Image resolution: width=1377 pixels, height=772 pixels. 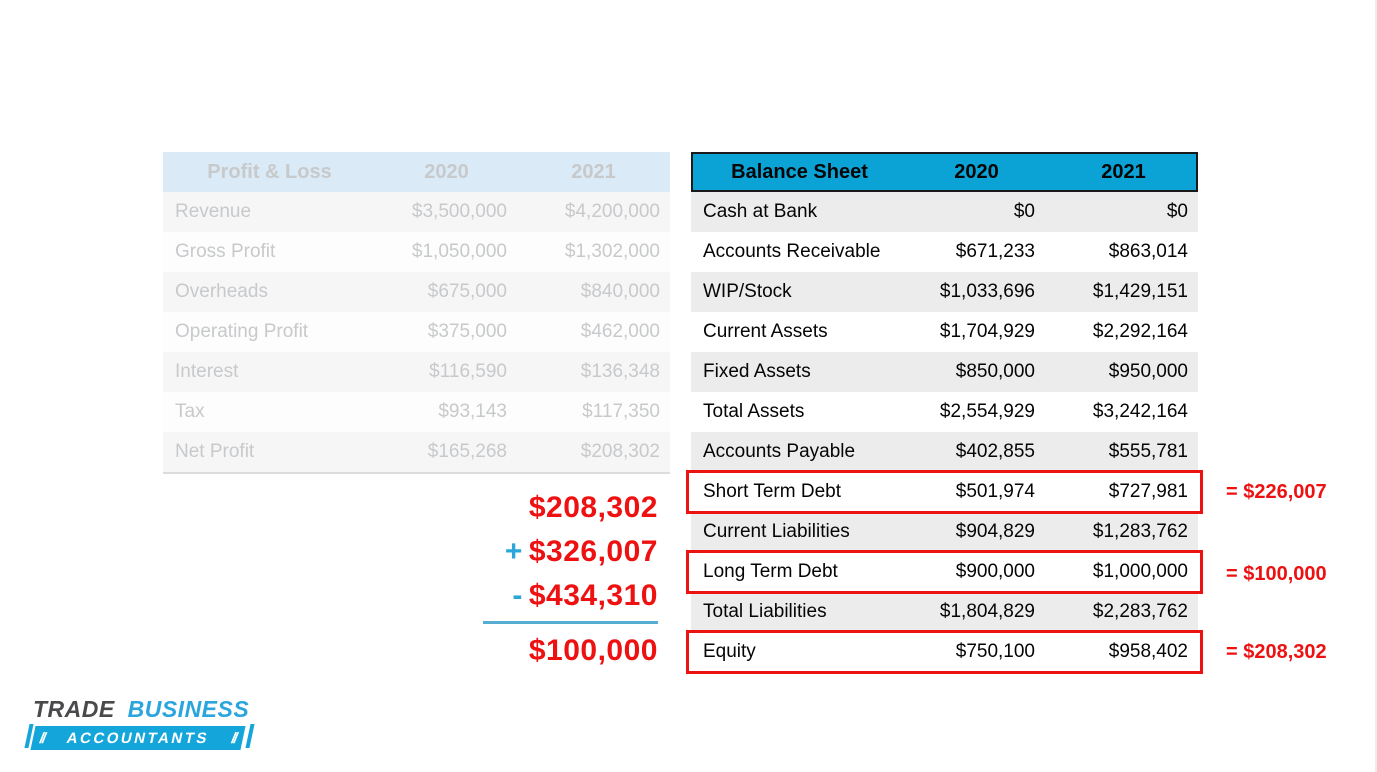 I want to click on table-row: Cash at Bank $0 $0, so click(x=944, y=212).